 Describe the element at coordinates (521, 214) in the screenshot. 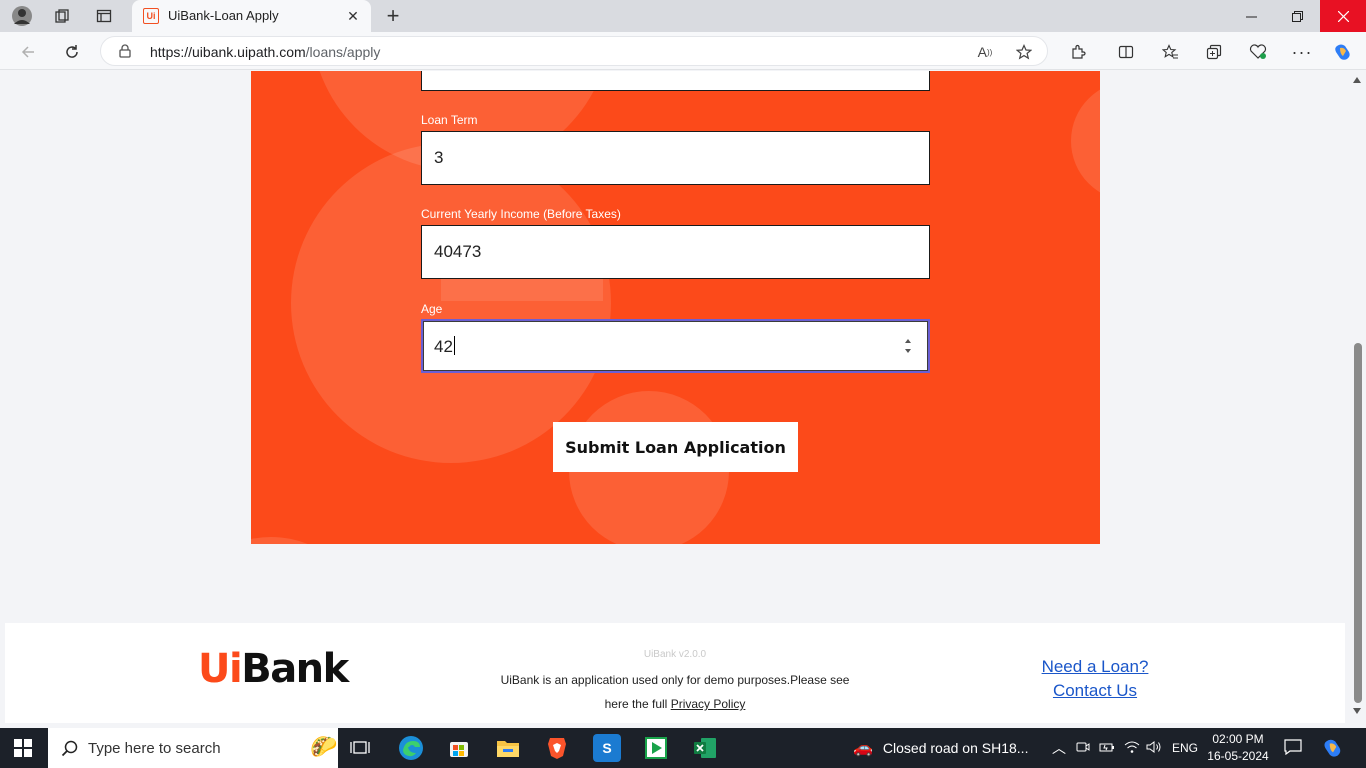

I see `yearly-income-label: Current Yearly Income (Before Taxes)` at that location.